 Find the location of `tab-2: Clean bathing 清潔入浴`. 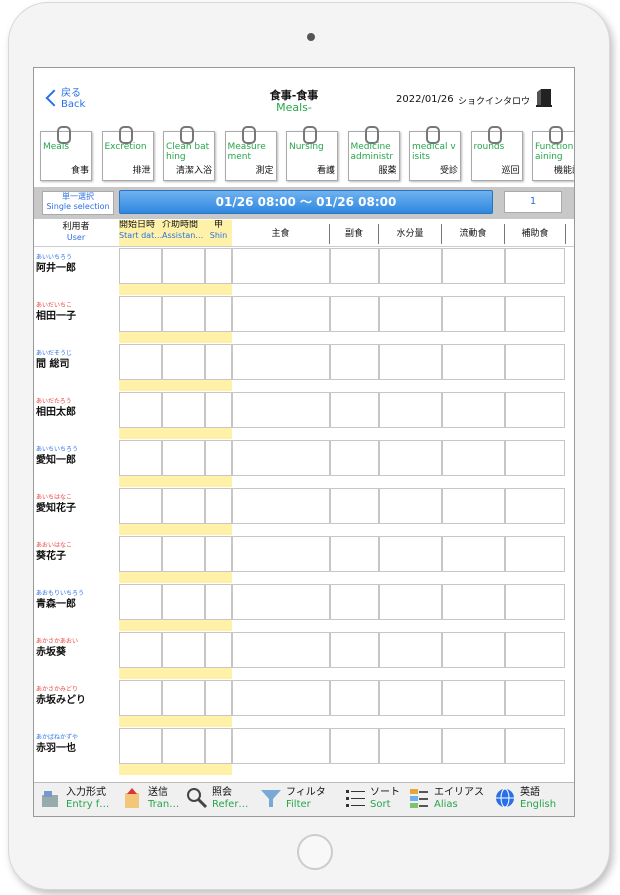

tab-2: Clean bathing 清潔入浴 is located at coordinates (189, 153).